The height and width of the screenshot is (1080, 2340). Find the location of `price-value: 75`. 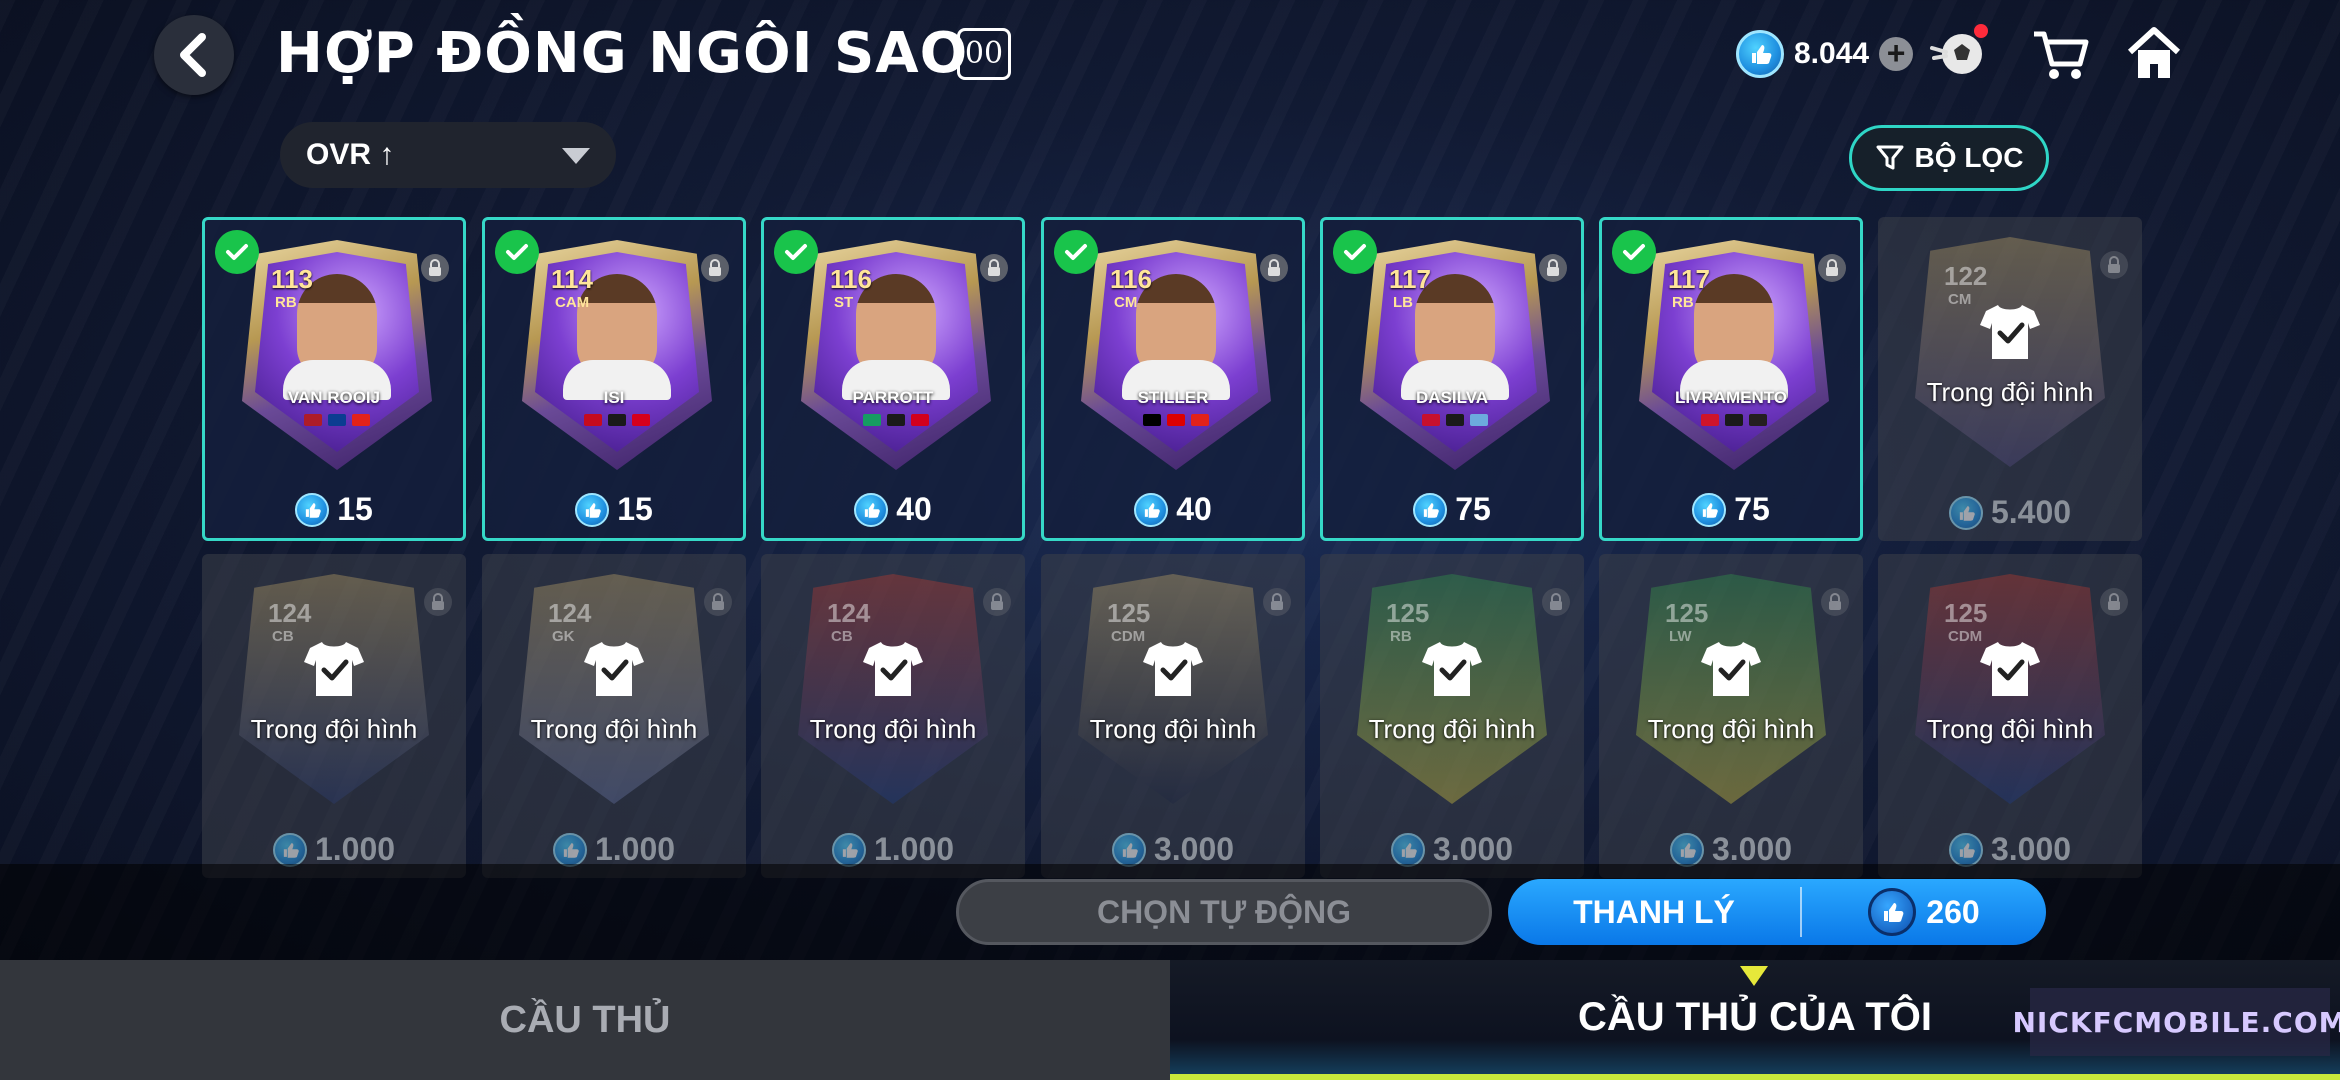

price-value: 75 is located at coordinates (1473, 509).